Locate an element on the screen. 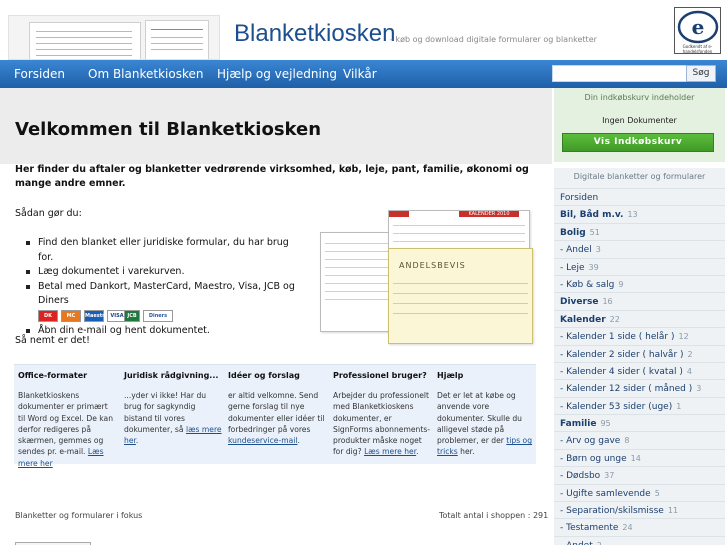 This screenshot has width=727, height=545. info-column-heading: Professionel bruger? is located at coordinates (380, 375).